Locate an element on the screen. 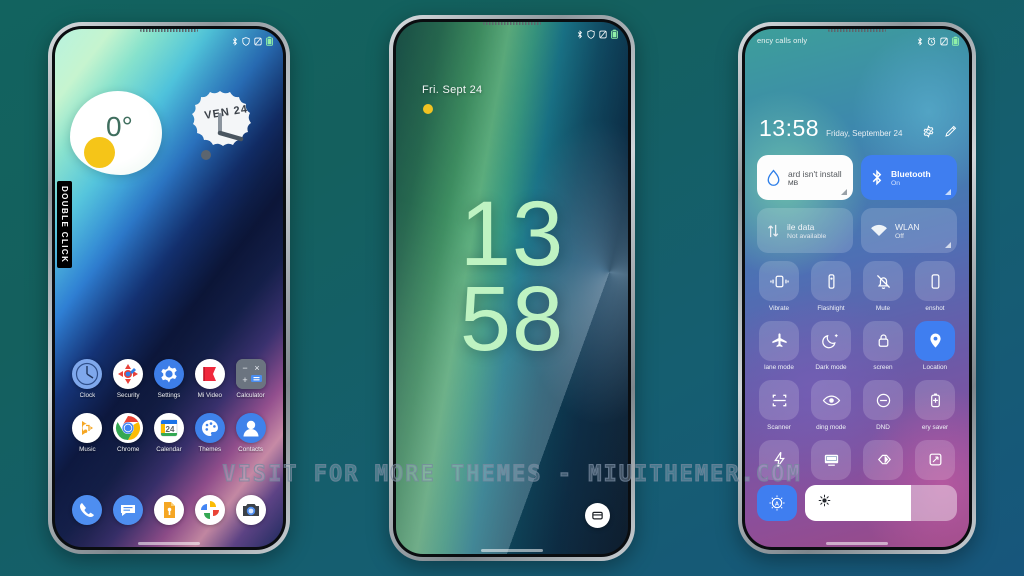 The height and width of the screenshot is (576, 1024). app-item: − × + Calculator is located at coordinates (250, 379).